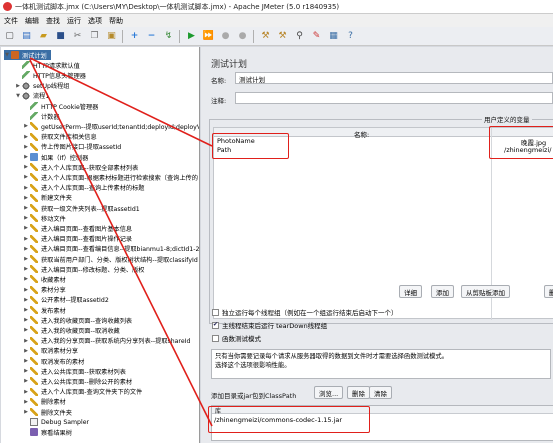  What do you see at coordinates (134, 36) in the screenshot?
I see `expand-icon: +` at bounding box center [134, 36].